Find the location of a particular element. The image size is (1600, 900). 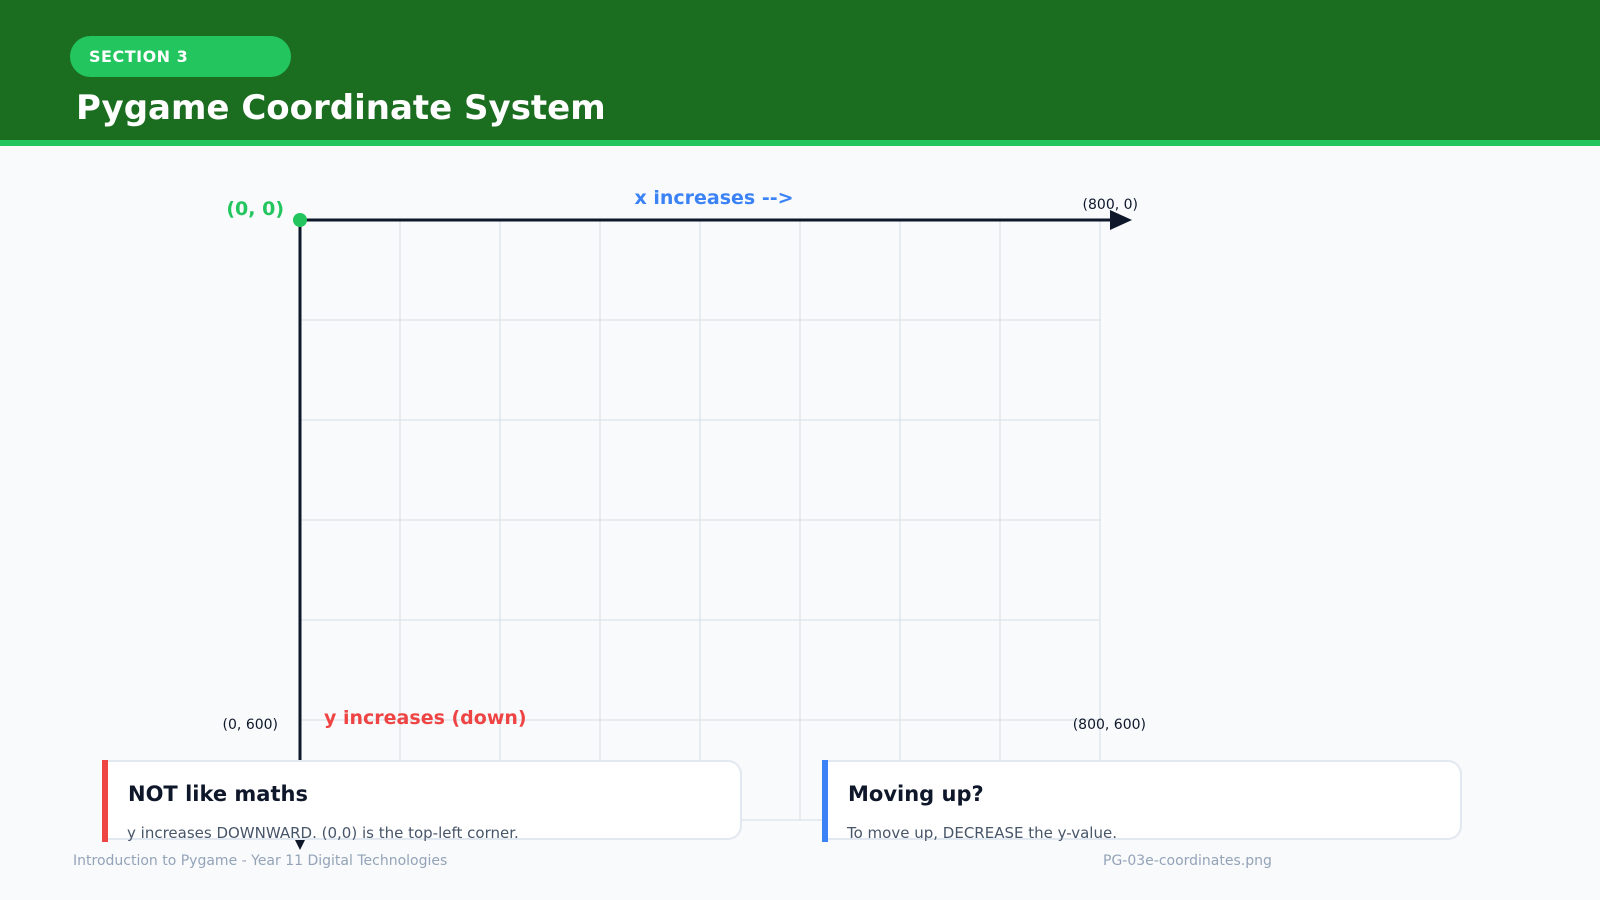

card-title: NOT like maths is located at coordinates (218, 794).